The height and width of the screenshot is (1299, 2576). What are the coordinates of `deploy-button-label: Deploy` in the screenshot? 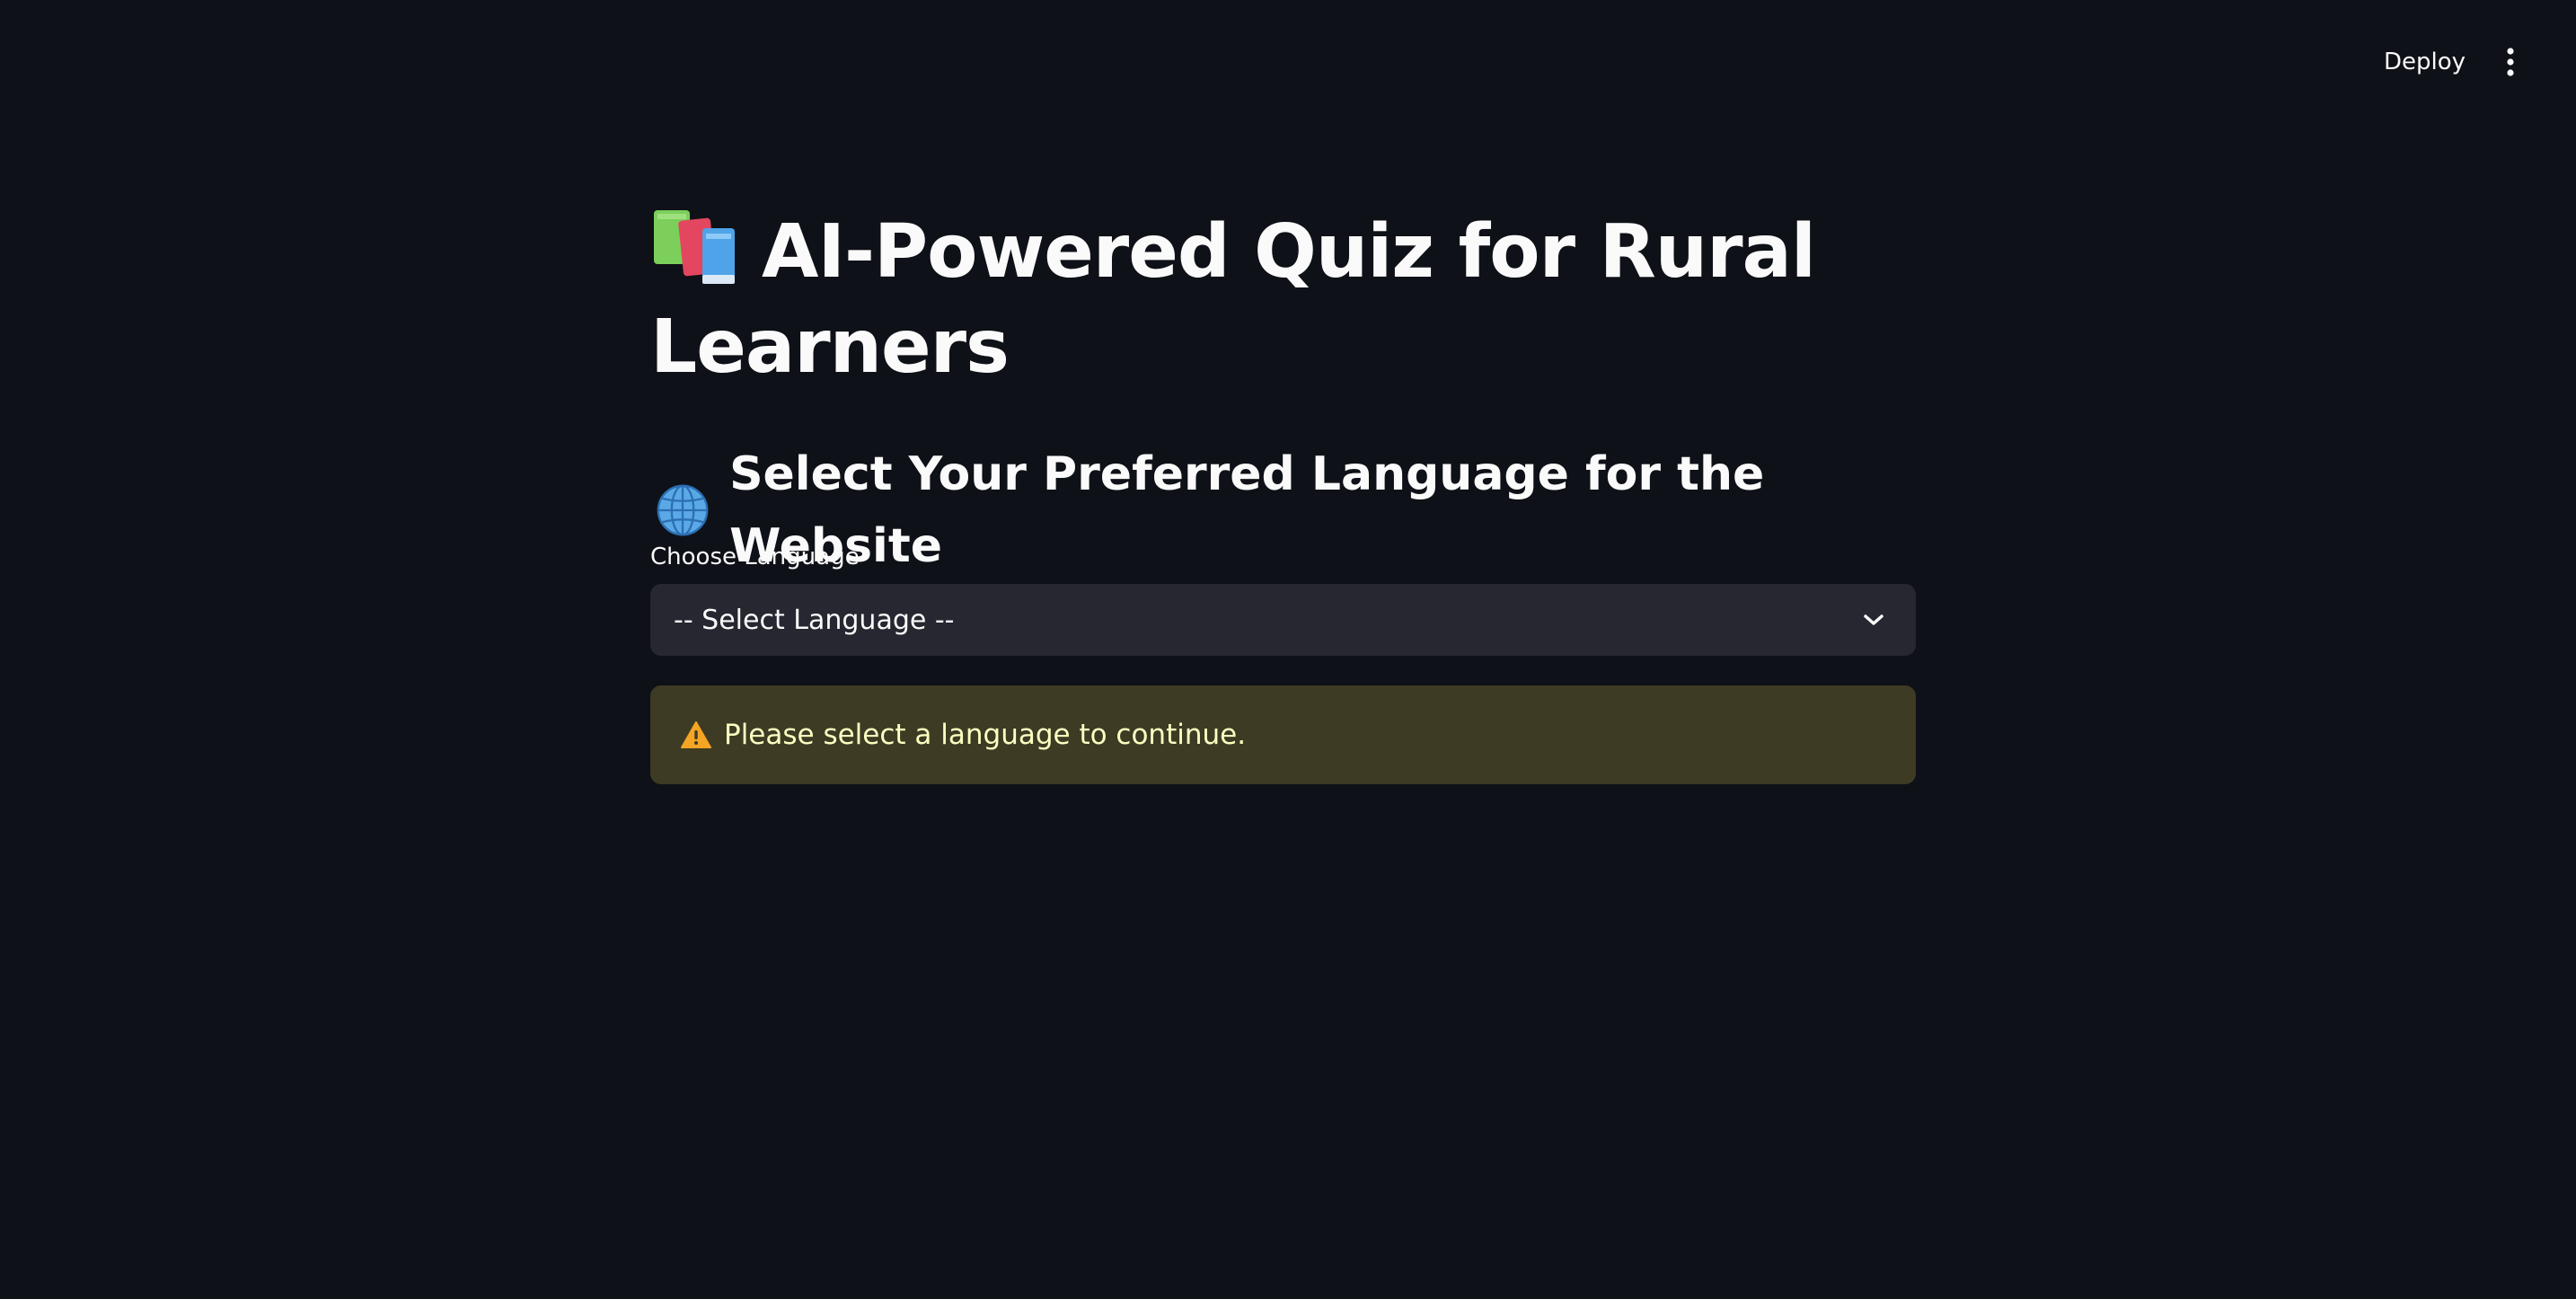 It's located at (2425, 62).